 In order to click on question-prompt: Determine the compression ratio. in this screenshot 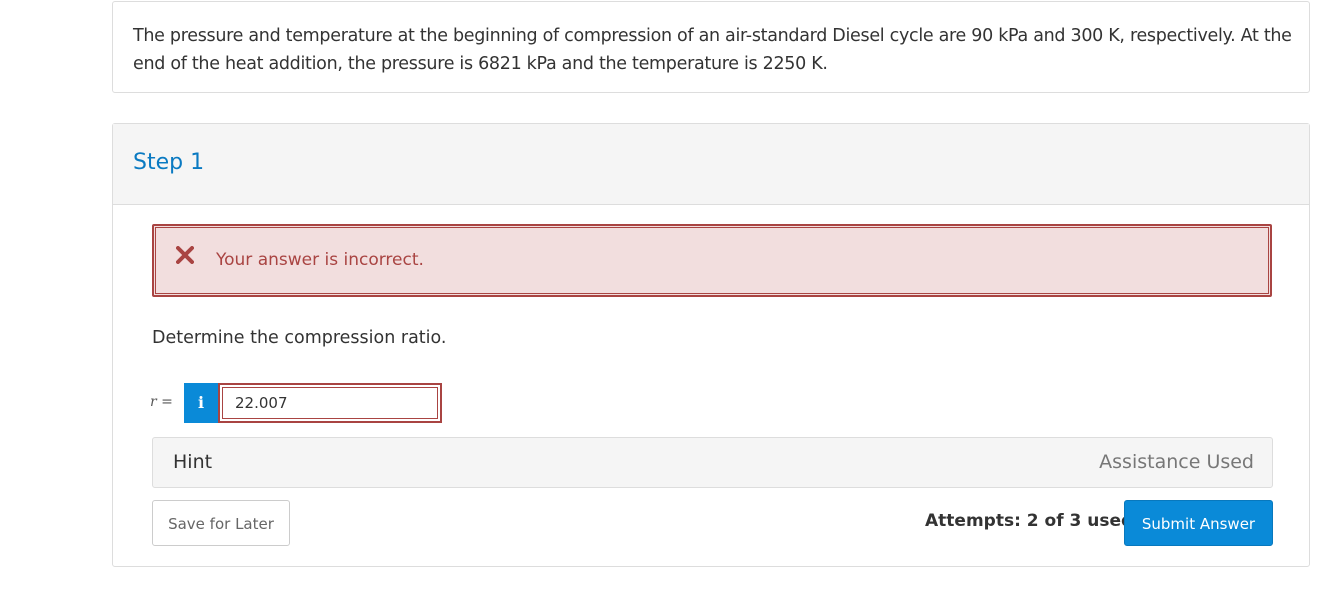, I will do `click(299, 338)`.